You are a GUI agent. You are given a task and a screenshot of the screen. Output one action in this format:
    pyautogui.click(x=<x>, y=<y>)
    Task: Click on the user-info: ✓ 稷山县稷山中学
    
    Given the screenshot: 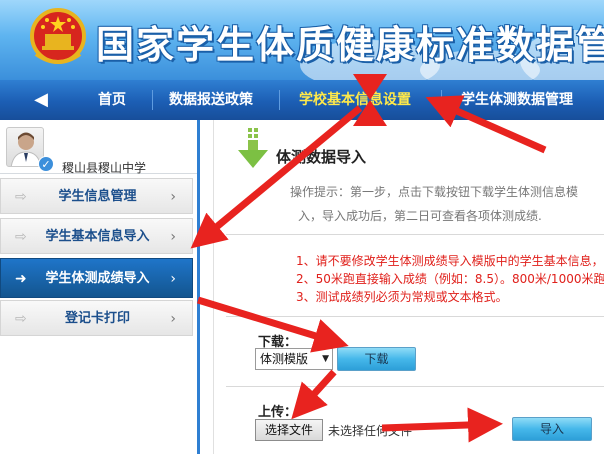 What is the action you would take?
    pyautogui.click(x=98, y=147)
    